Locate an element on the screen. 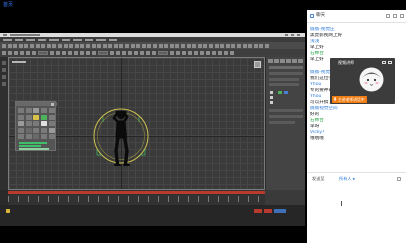 Image resolution: width=406 pixels, height=243 pixels. utilities-tab-icon is located at coordinates (300, 61).